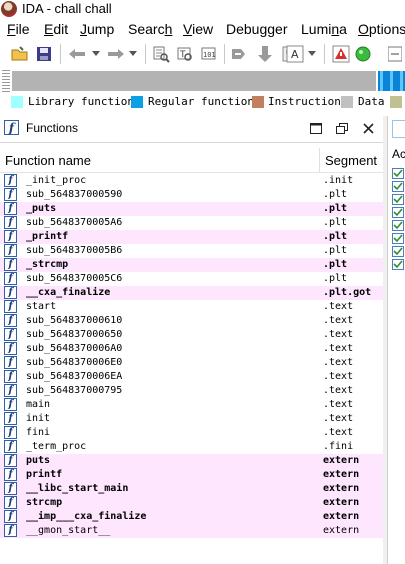 The height and width of the screenshot is (564, 405). I want to click on function-row: f _strcmp .plt, so click(191, 265).